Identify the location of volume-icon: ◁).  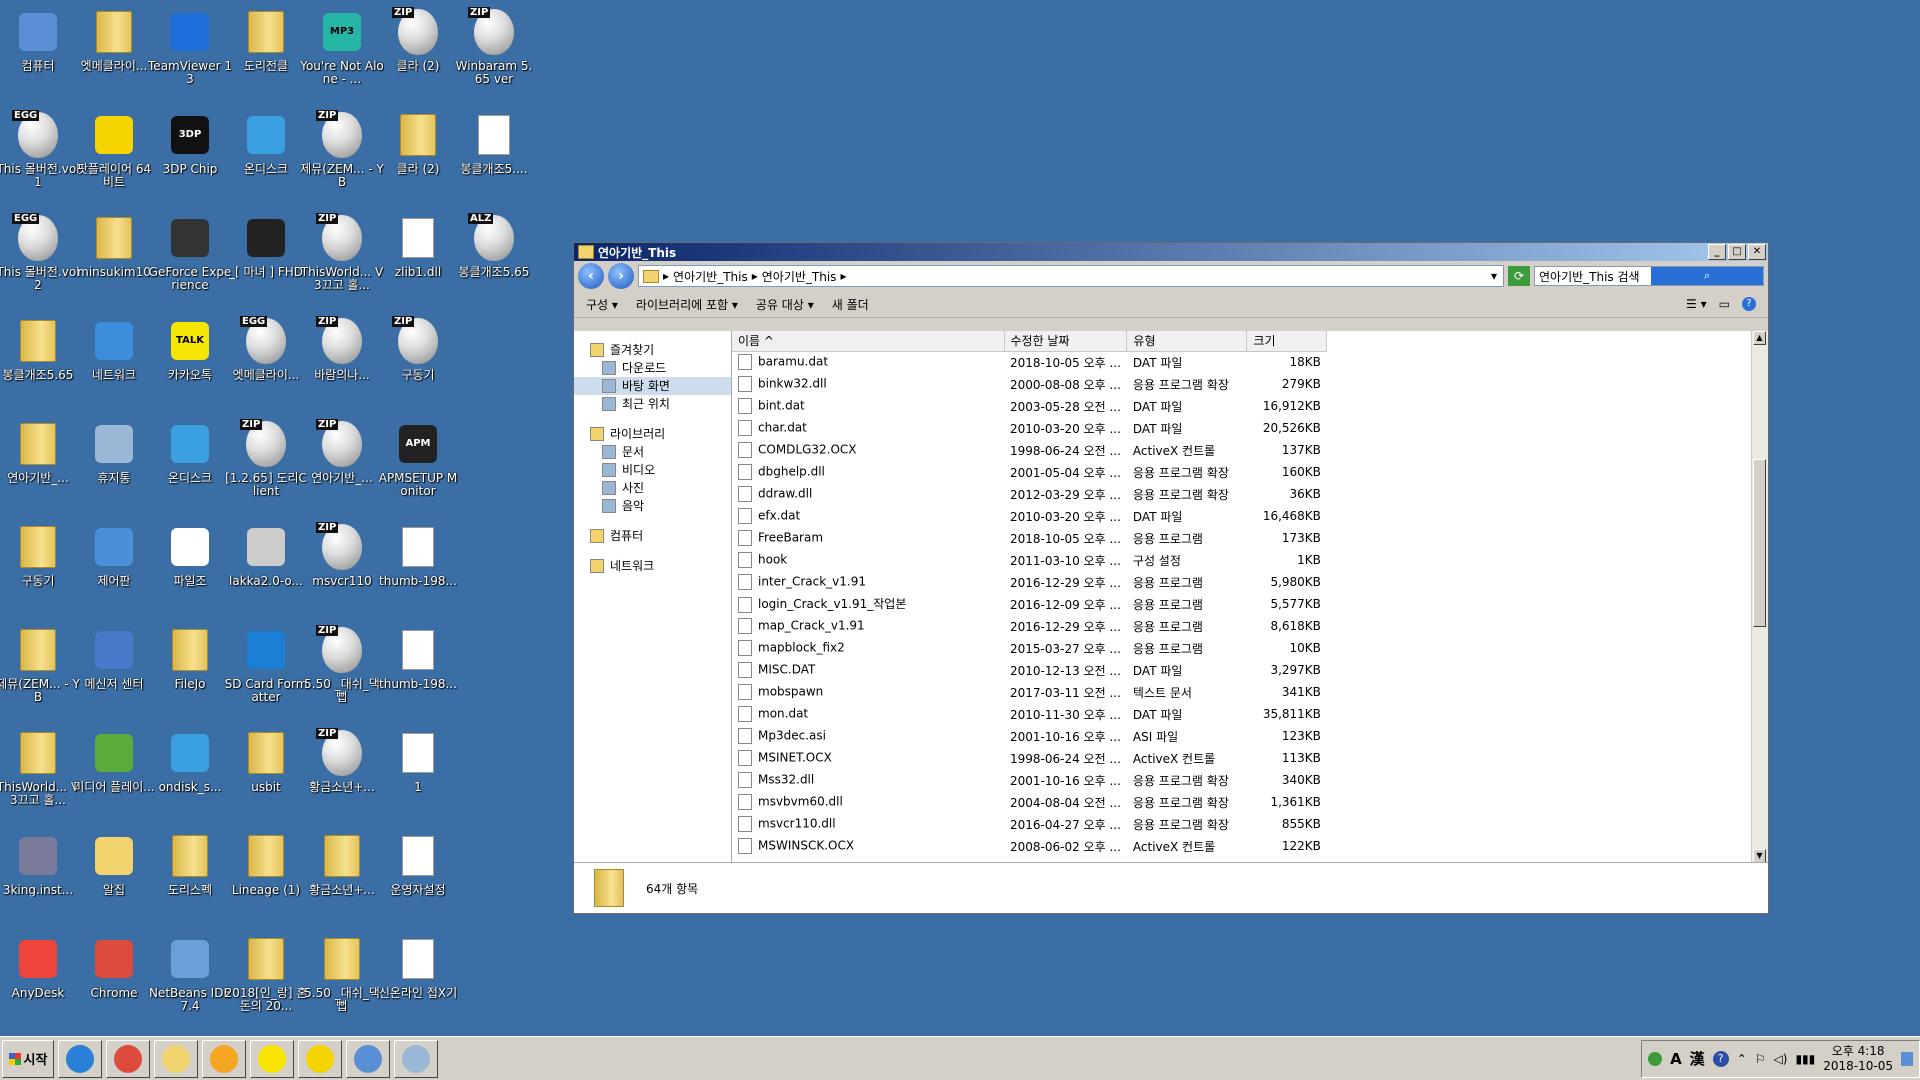
(1781, 1059).